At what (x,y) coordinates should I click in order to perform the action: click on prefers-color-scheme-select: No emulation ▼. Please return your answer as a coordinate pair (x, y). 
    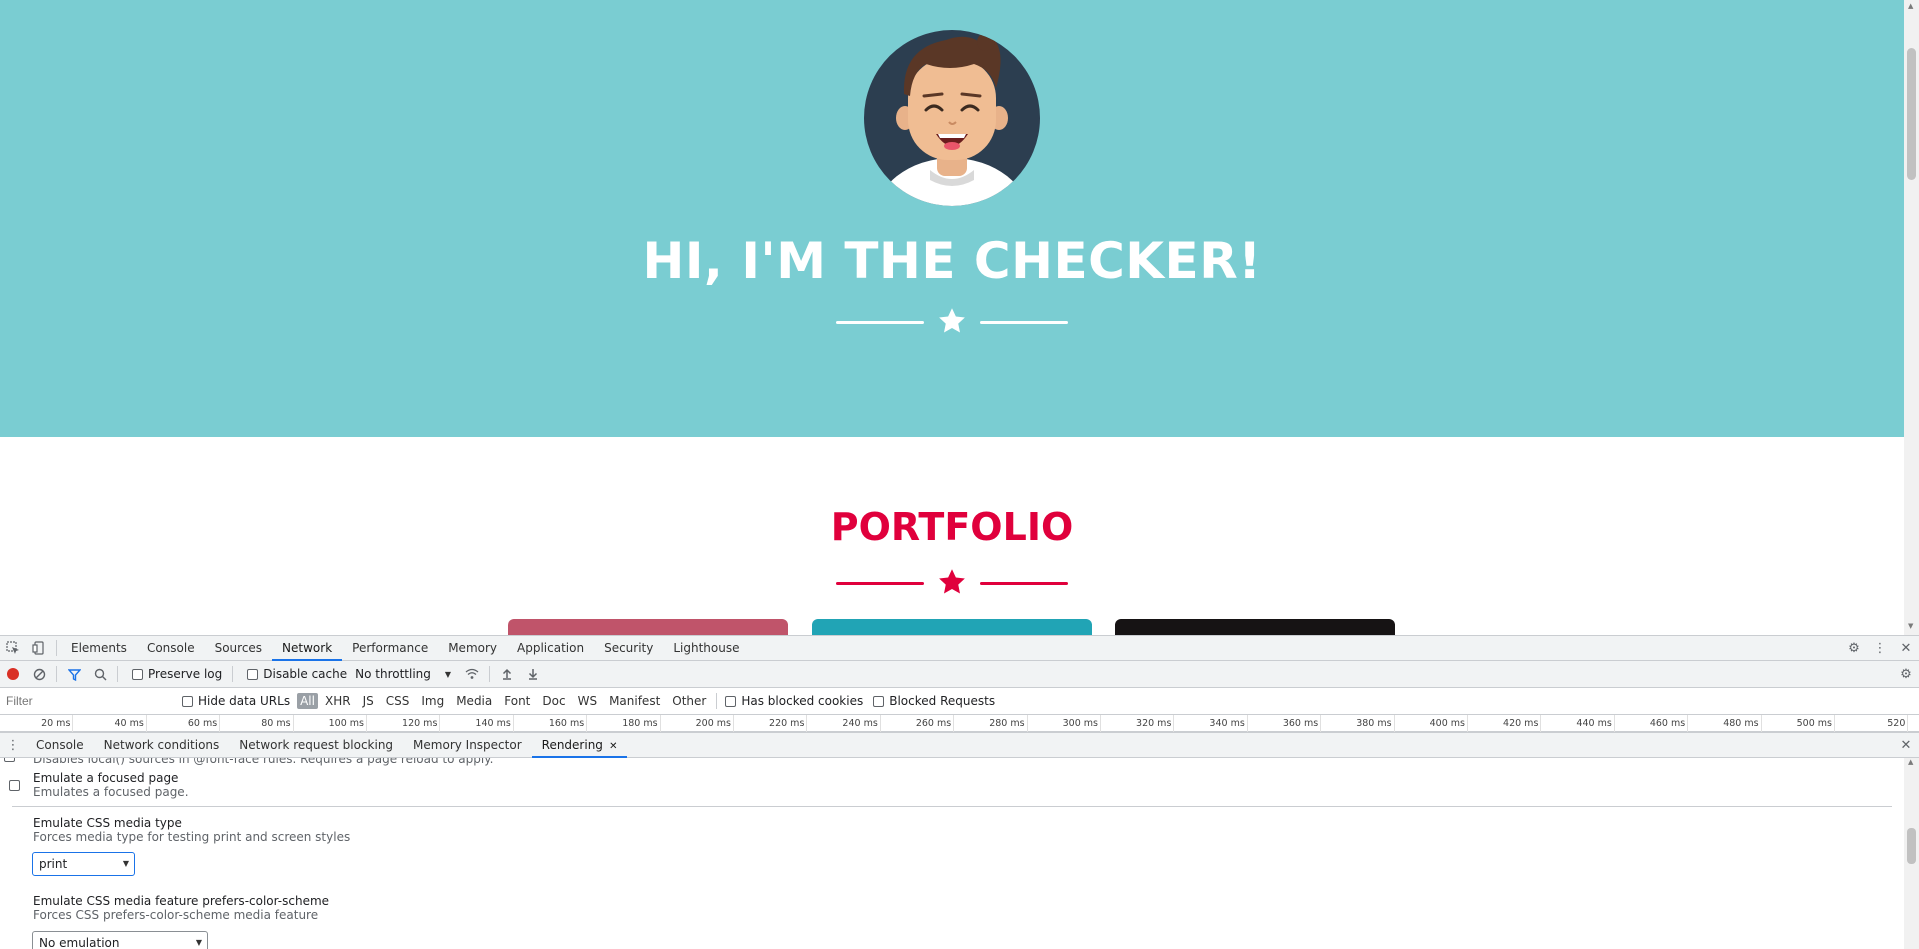
    Looking at the image, I should click on (120, 940).